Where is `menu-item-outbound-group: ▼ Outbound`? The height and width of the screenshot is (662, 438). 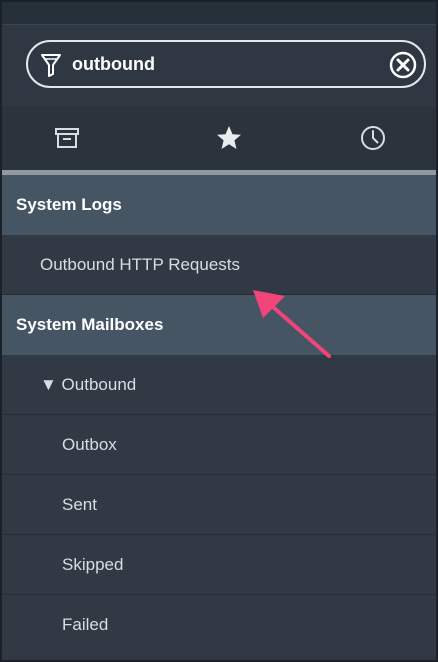 menu-item-outbound-group: ▼ Outbound is located at coordinates (219, 385).